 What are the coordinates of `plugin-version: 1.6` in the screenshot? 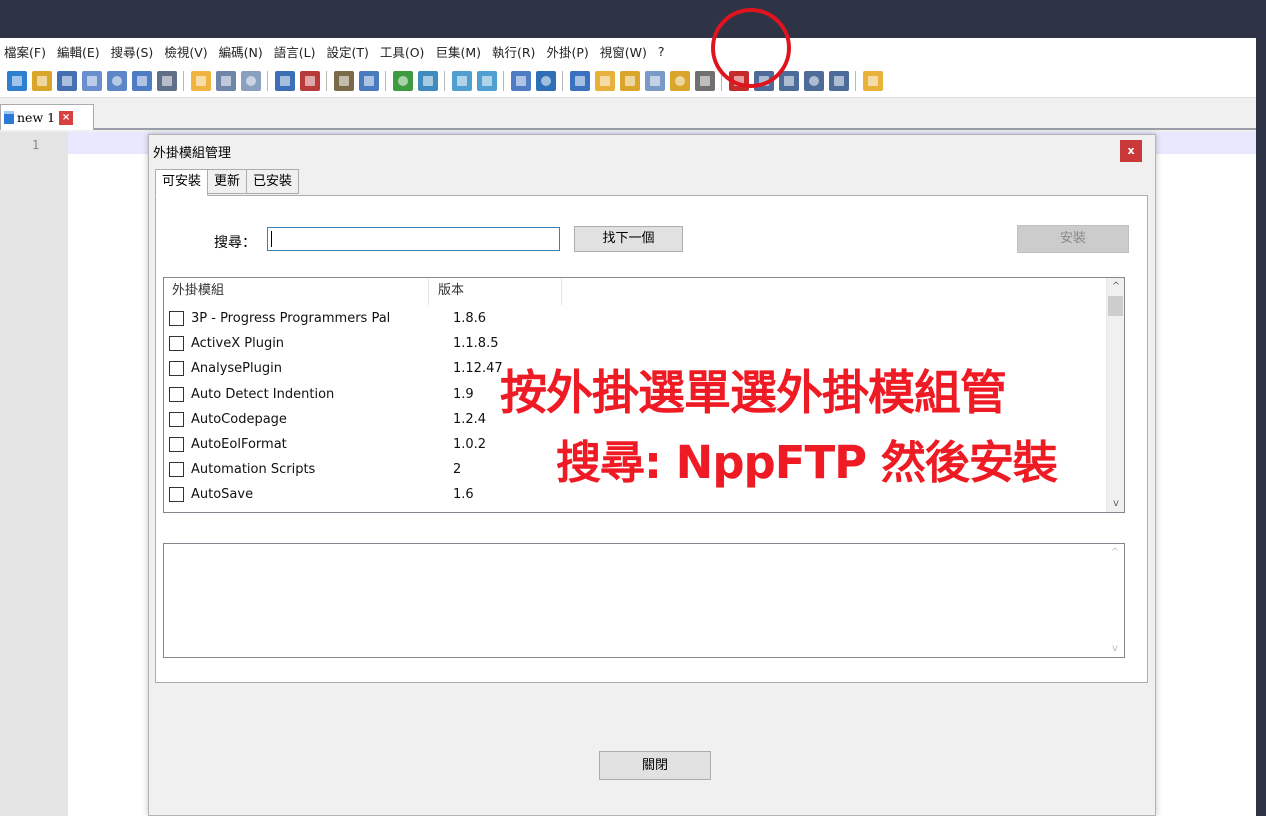 It's located at (463, 495).